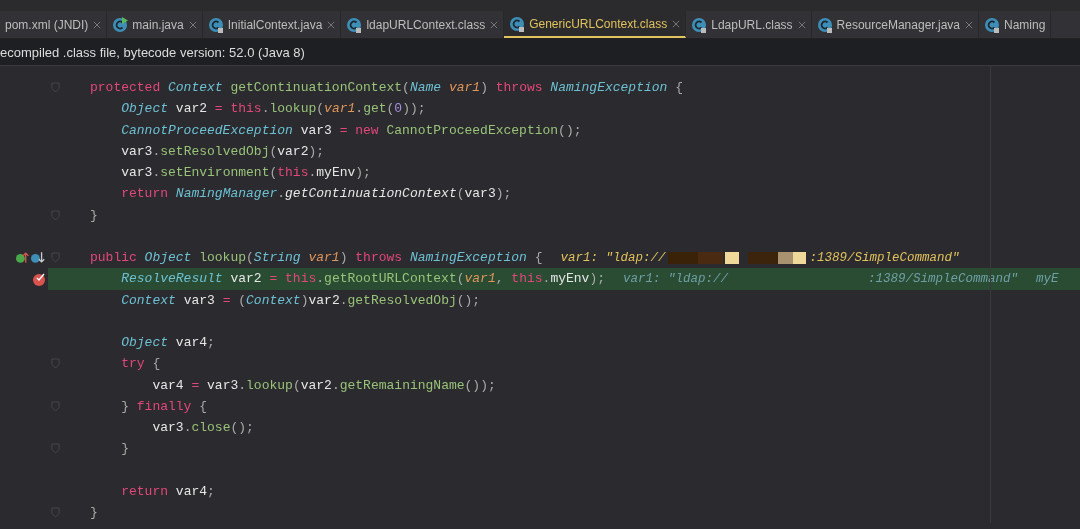 The width and height of the screenshot is (1080, 529). What do you see at coordinates (316, 258) in the screenshot?
I see `code-line: public Object lookup(String var1) throws NamingException {` at bounding box center [316, 258].